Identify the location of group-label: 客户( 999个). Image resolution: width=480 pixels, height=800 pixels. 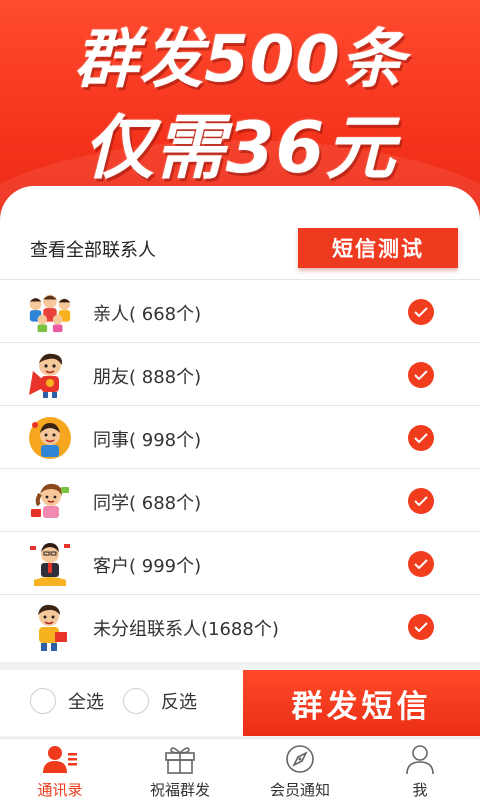
(147, 566).